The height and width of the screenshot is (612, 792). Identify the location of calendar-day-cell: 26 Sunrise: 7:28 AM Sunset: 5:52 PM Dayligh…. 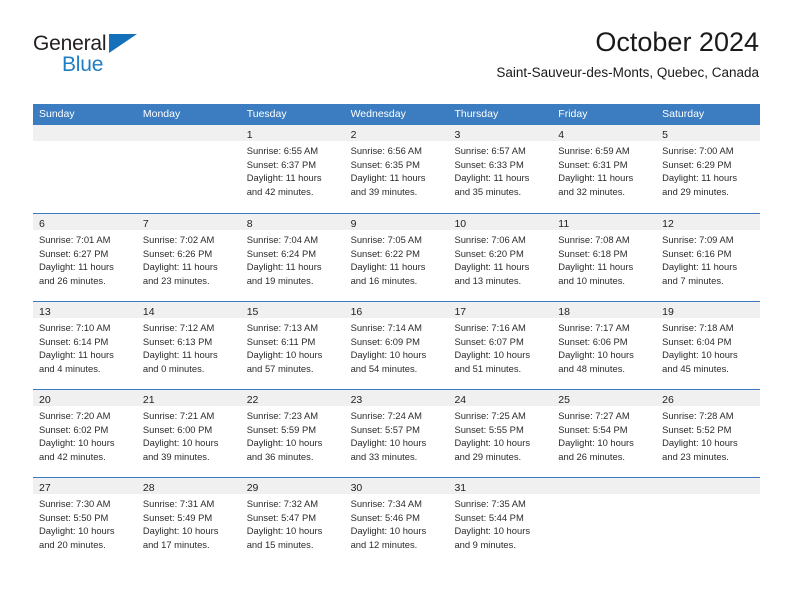
(708, 433).